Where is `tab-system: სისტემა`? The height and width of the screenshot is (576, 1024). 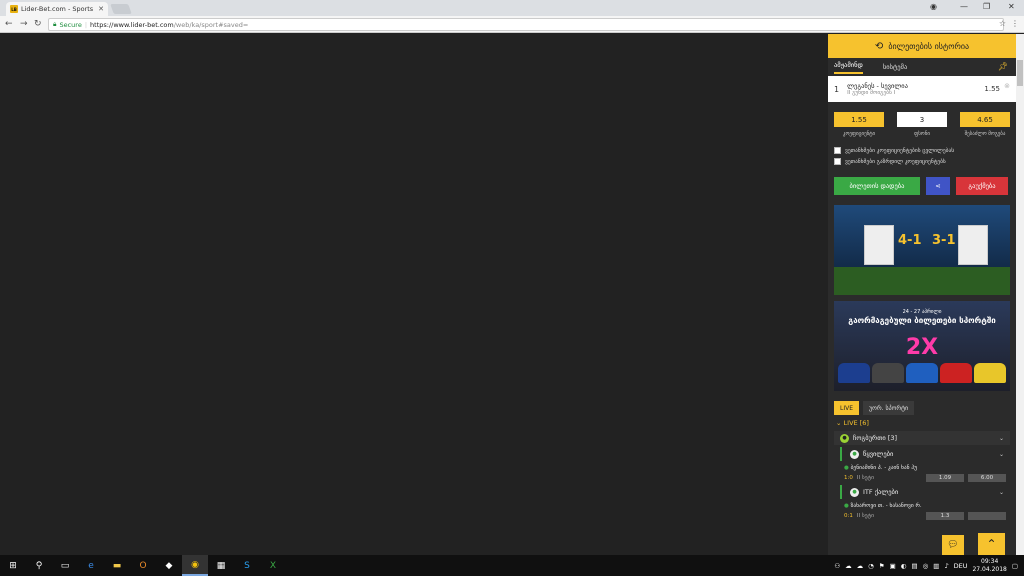 tab-system: სისტემა is located at coordinates (895, 67).